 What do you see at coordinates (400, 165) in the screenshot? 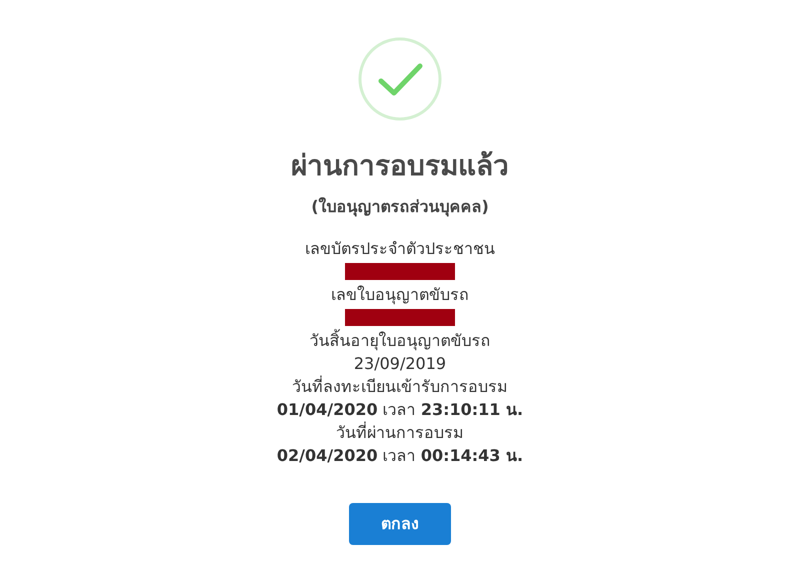
I see `status-title: ผ่านการอบรมแล้ว` at bounding box center [400, 165].